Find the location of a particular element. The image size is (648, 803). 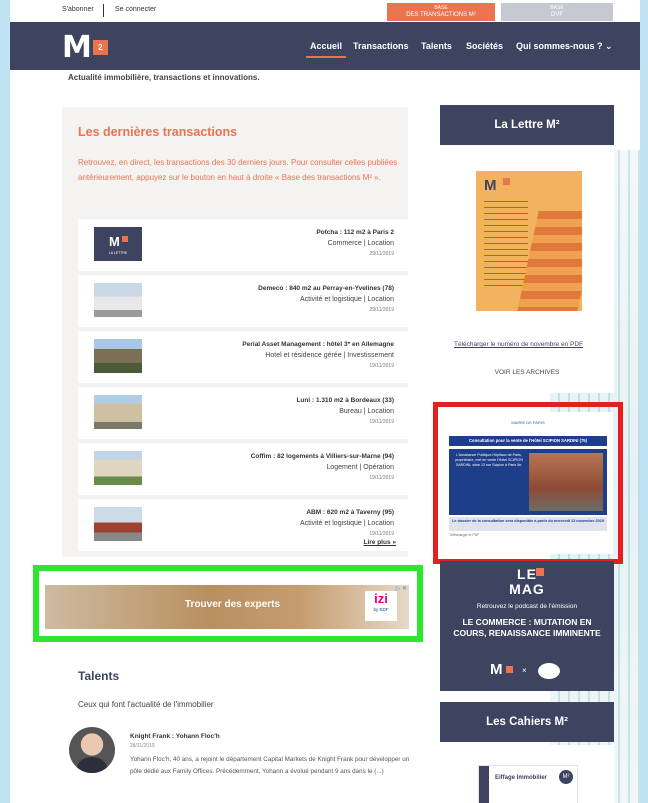

cover-logo-square is located at coordinates (506, 181).